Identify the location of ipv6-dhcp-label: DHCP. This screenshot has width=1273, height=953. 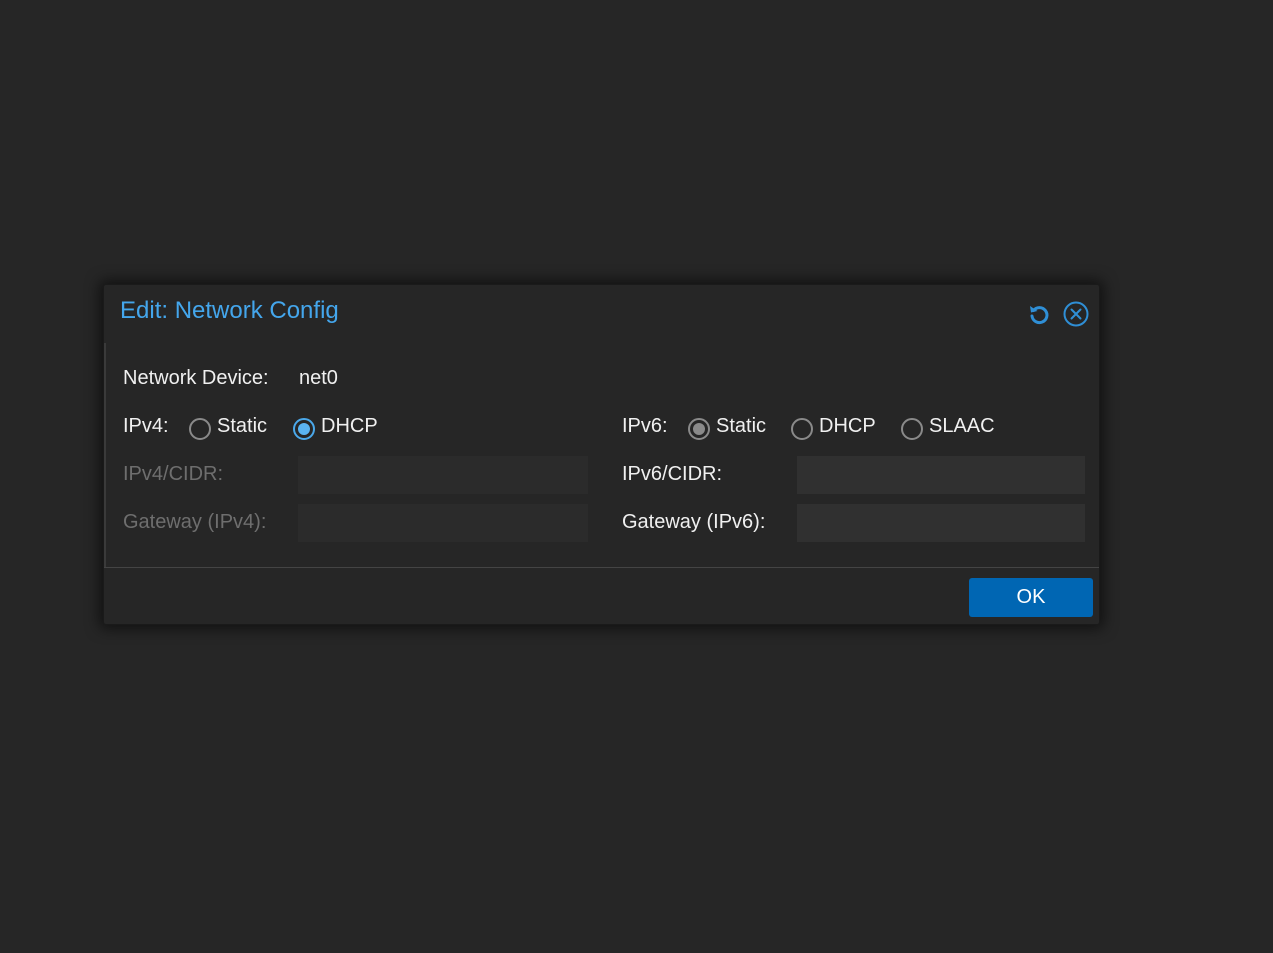
(847, 426).